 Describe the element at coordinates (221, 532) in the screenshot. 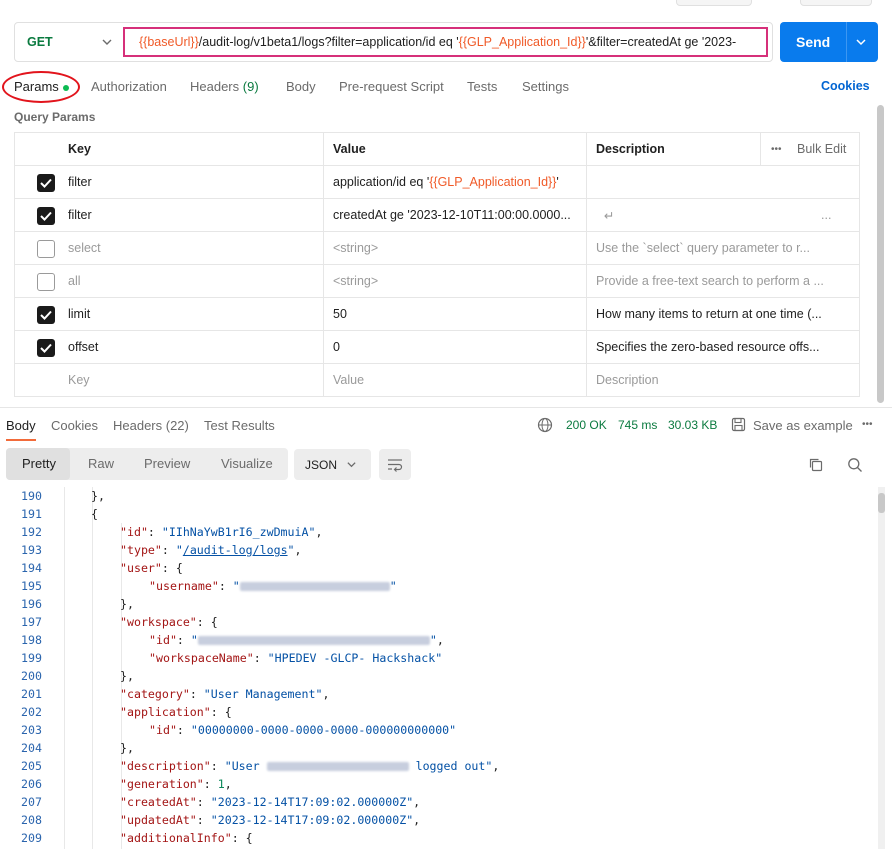

I see `code-line: "id": "IIhNaYwB1rI6_zwDmuiA",` at that location.